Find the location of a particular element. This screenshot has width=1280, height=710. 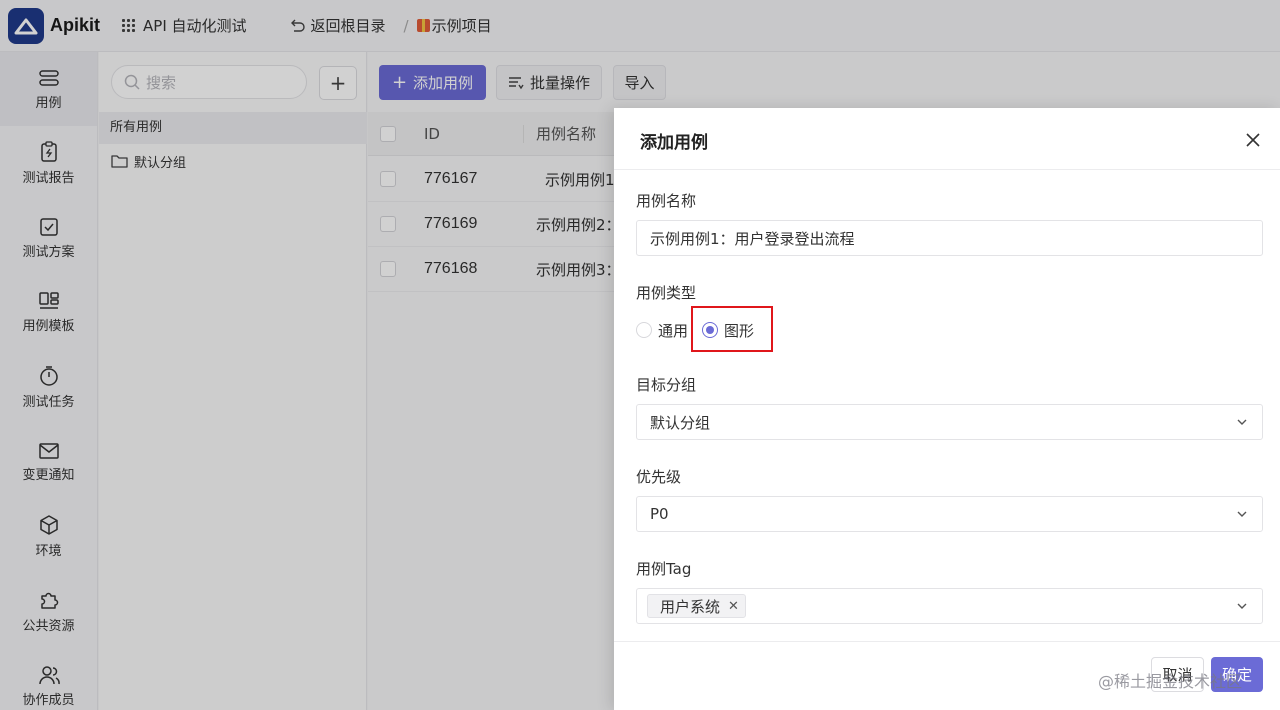

remove-tag-icon: ✕ is located at coordinates (733, 606).